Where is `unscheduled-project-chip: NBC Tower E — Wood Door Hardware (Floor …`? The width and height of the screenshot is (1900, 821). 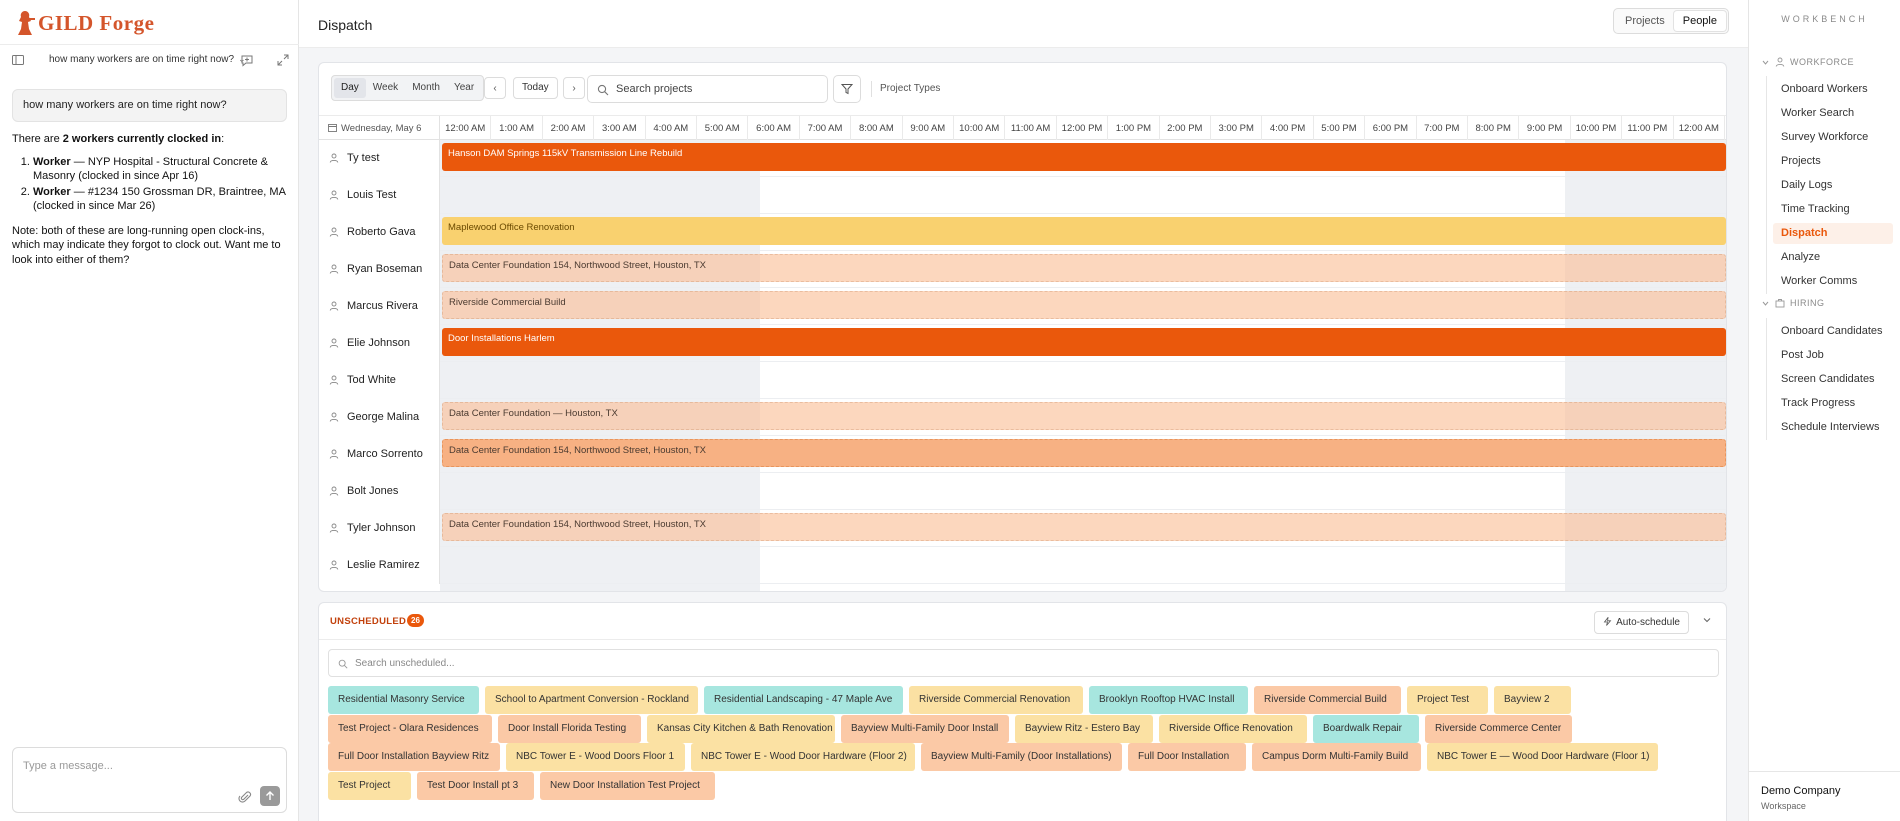
unscheduled-project-chip: NBC Tower E — Wood Door Hardware (Floor … is located at coordinates (1542, 757).